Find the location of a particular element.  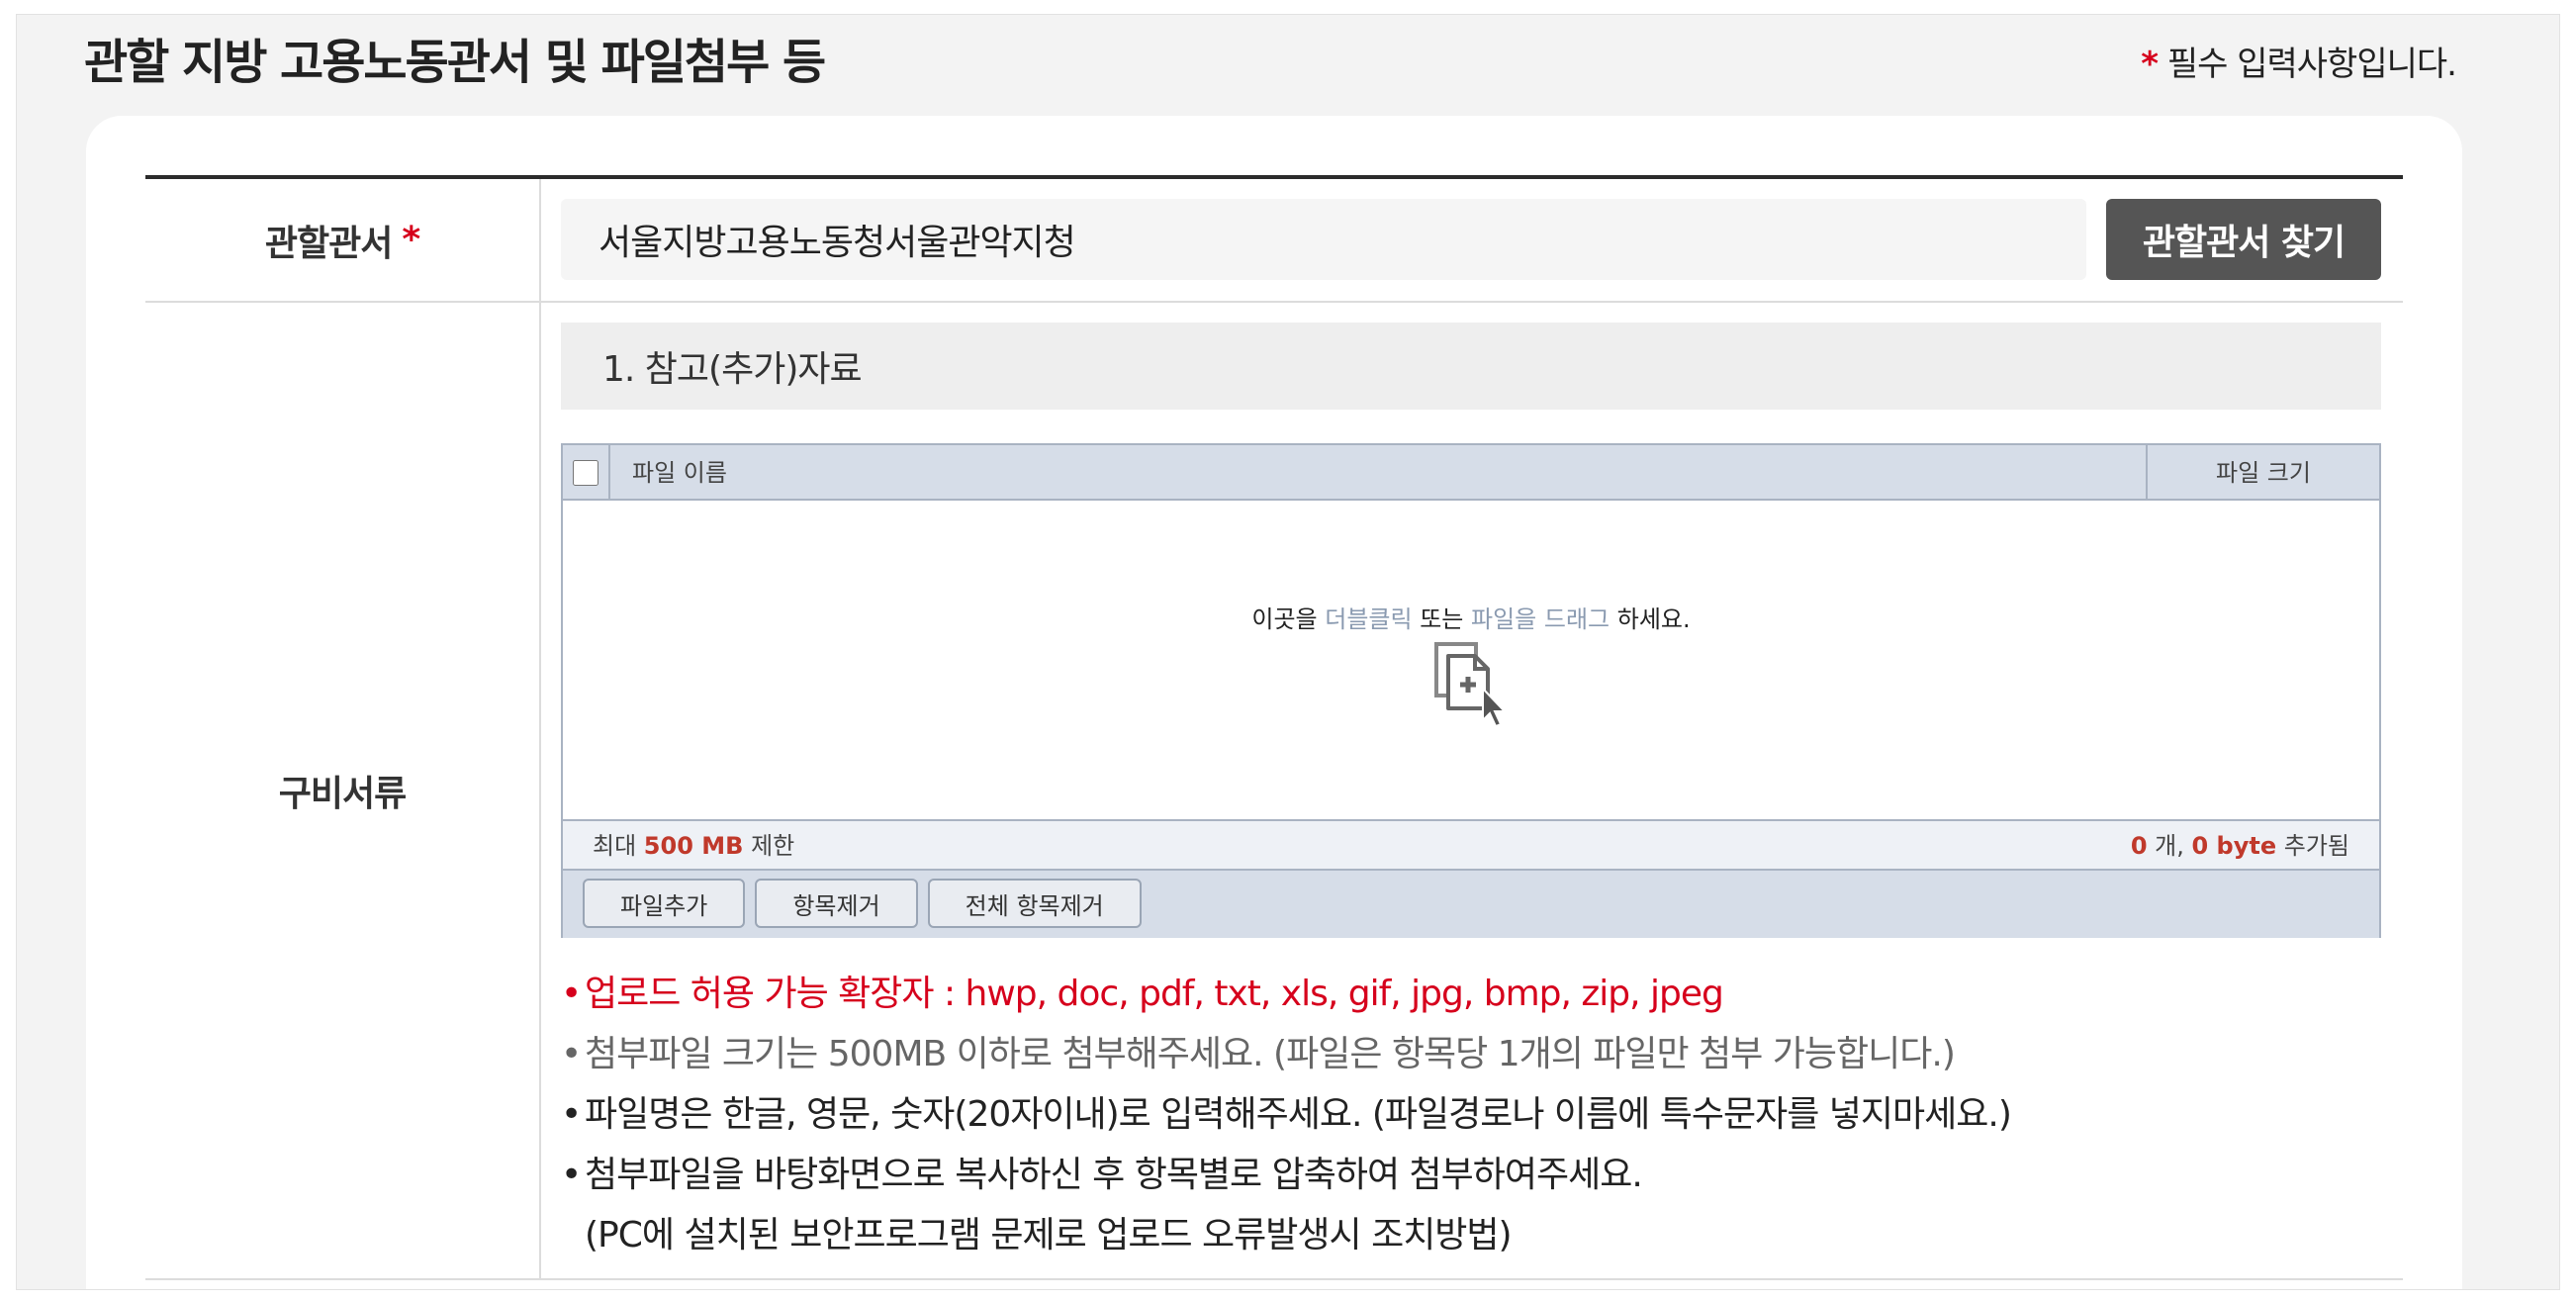

added-bytes-post: 추가됨 is located at coordinates (2312, 846).